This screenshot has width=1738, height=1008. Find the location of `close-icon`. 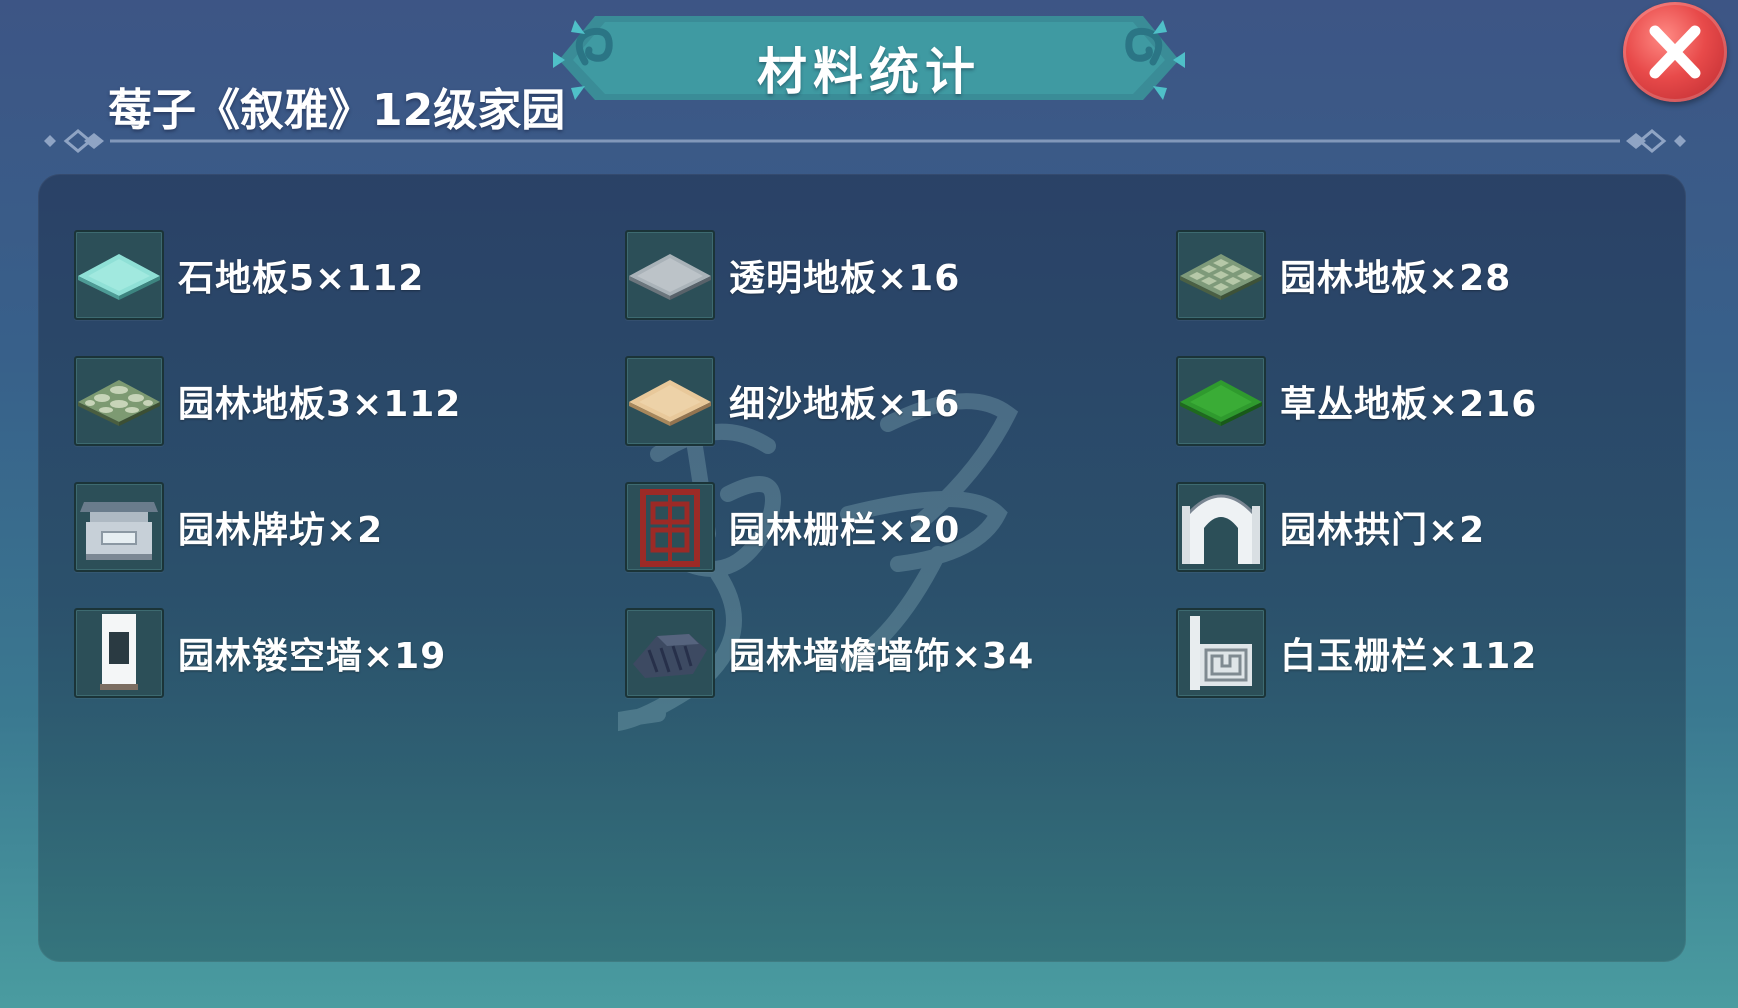

close-icon is located at coordinates (1675, 52).